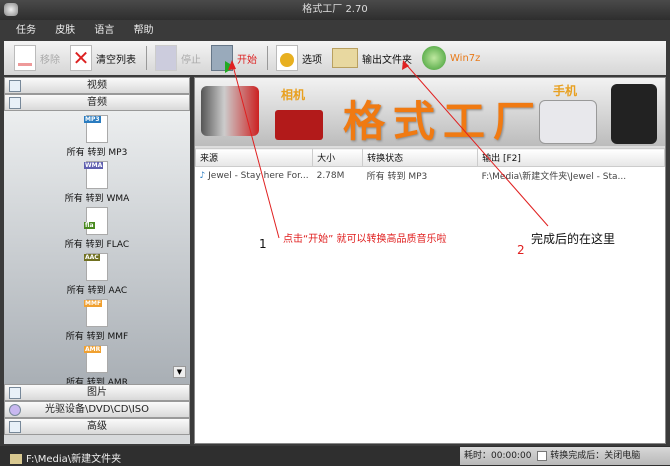 Image resolution: width=670 pixels, height=466 pixels. I want to click on arrowhead-output, so click(405, 65).